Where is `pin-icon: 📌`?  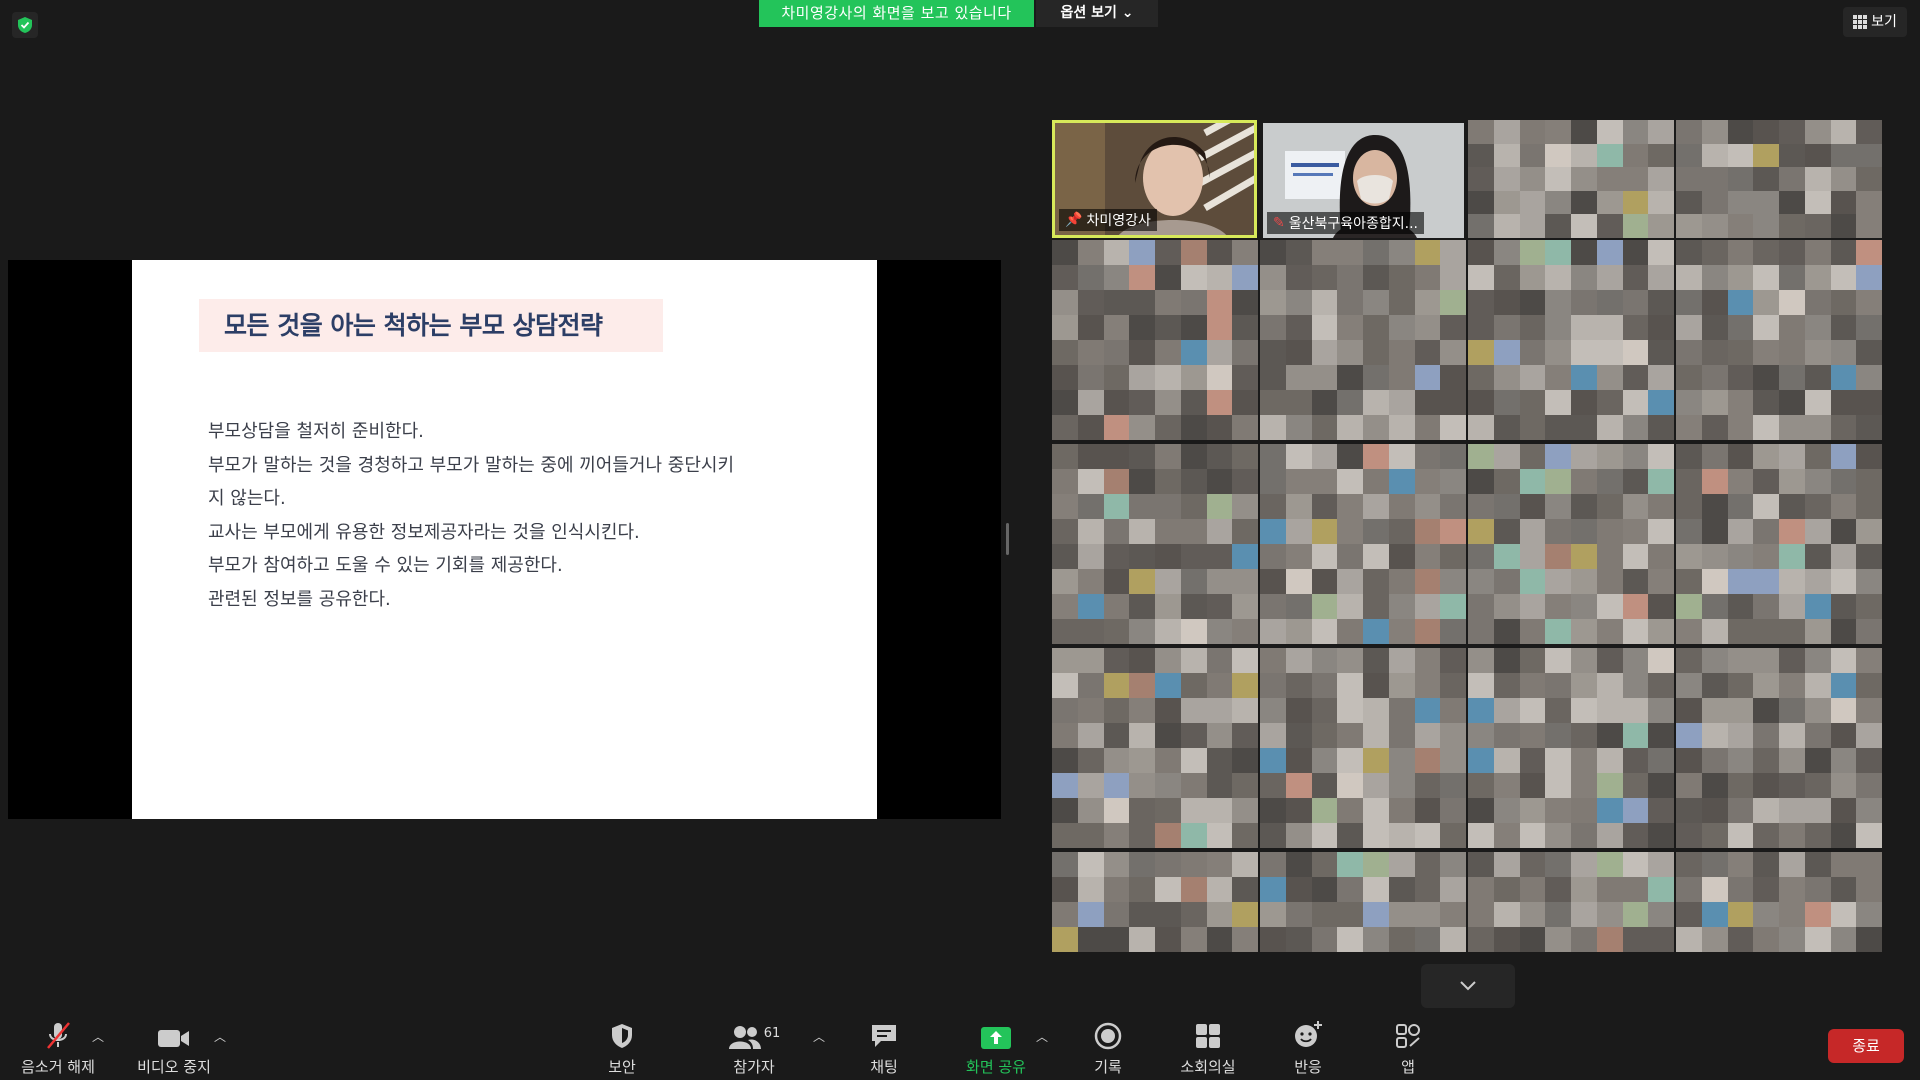
pin-icon: 📌 is located at coordinates (1074, 220).